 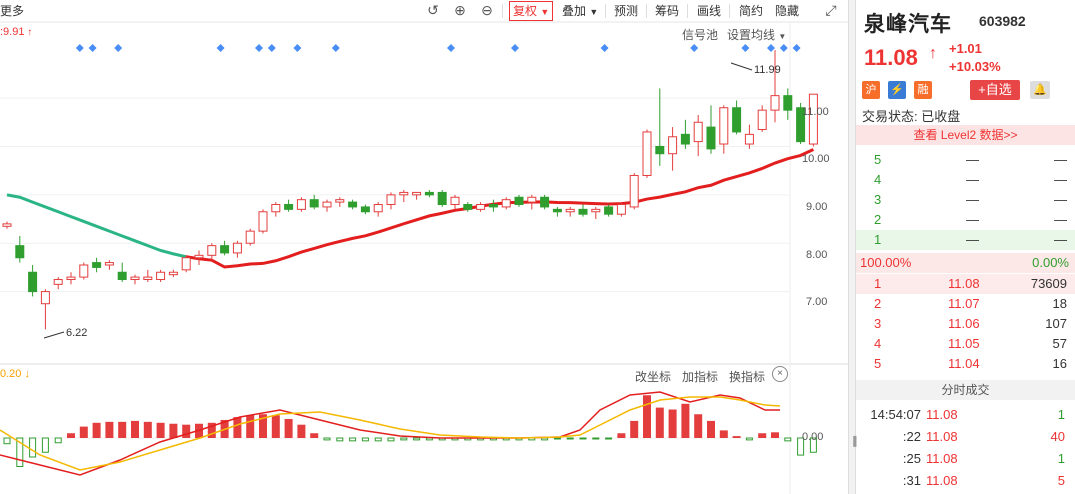 I want to click on buy-level-row: 3 11.06 107, so click(x=965, y=324).